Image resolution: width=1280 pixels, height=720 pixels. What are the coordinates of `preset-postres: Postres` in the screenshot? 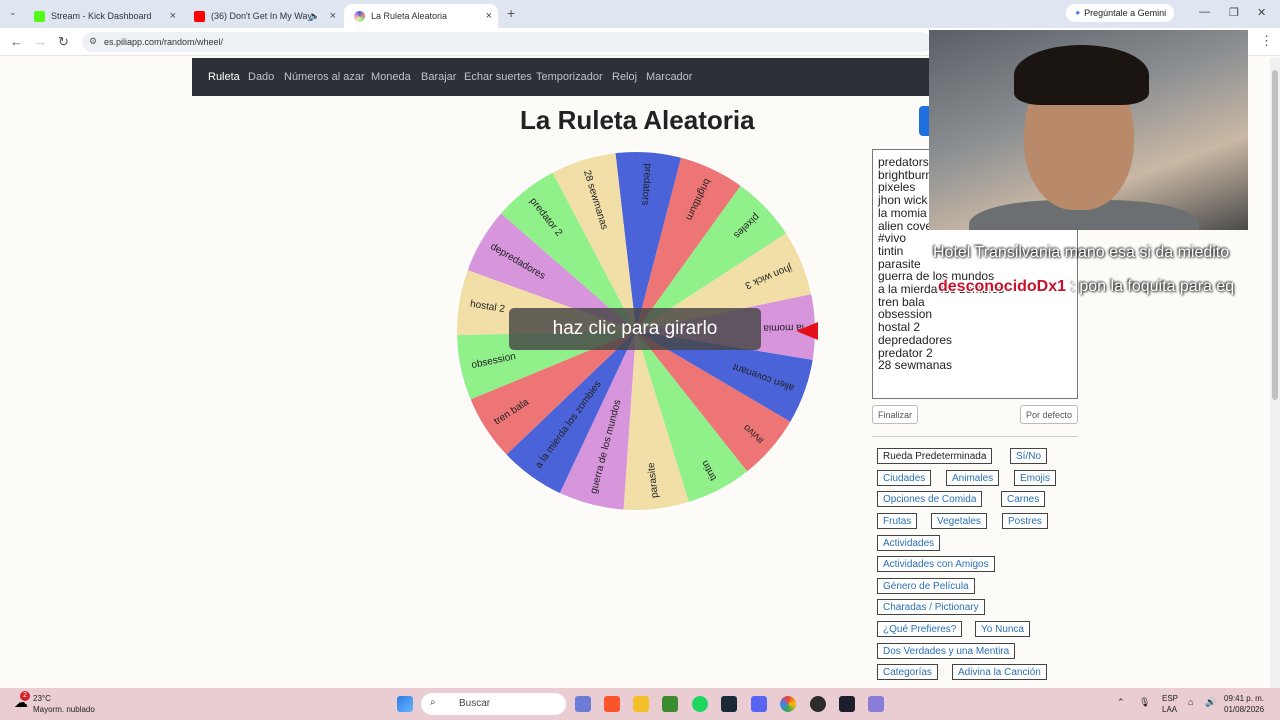 It's located at (1025, 521).